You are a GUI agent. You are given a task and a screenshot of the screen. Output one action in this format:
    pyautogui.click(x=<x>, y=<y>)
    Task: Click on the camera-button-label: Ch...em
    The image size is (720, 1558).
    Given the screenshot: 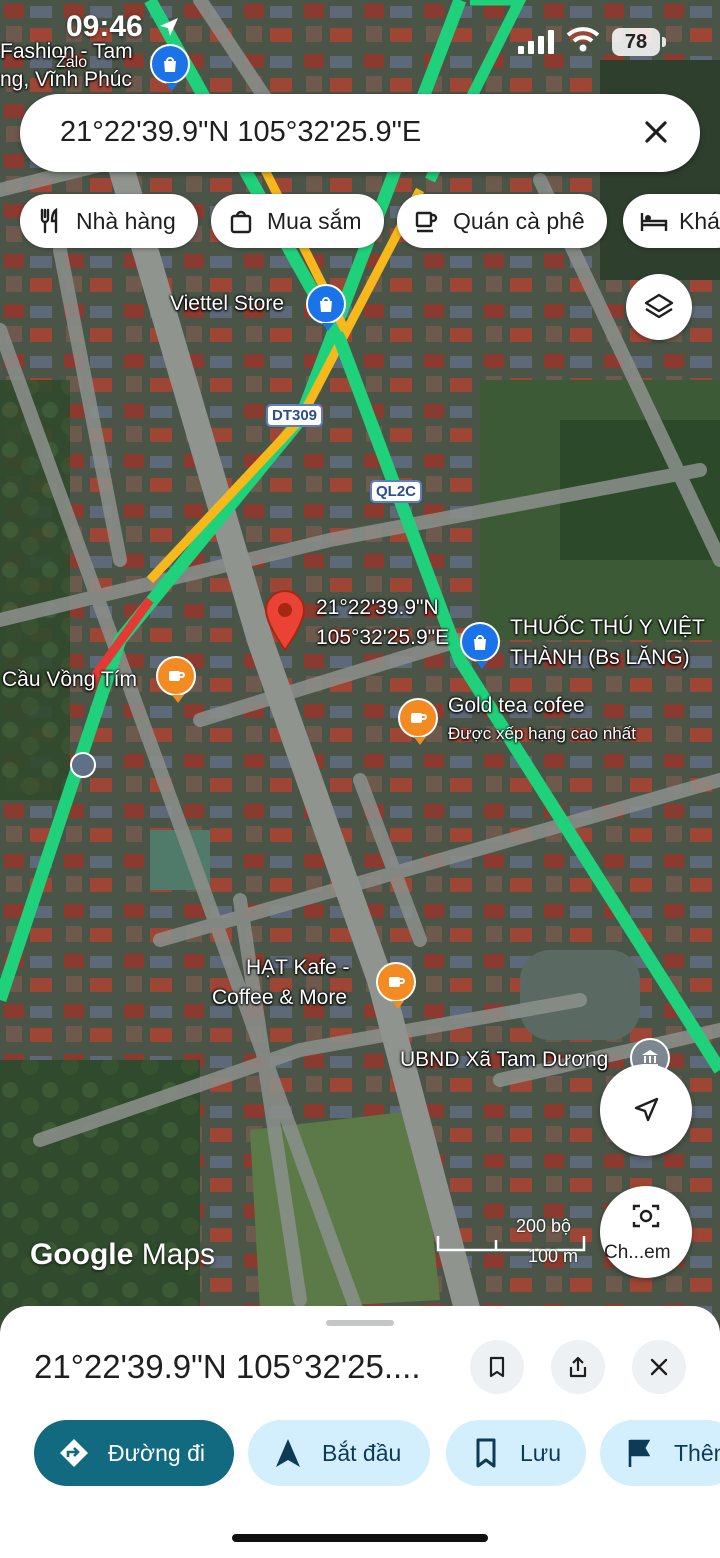 What is the action you would take?
    pyautogui.click(x=637, y=1252)
    